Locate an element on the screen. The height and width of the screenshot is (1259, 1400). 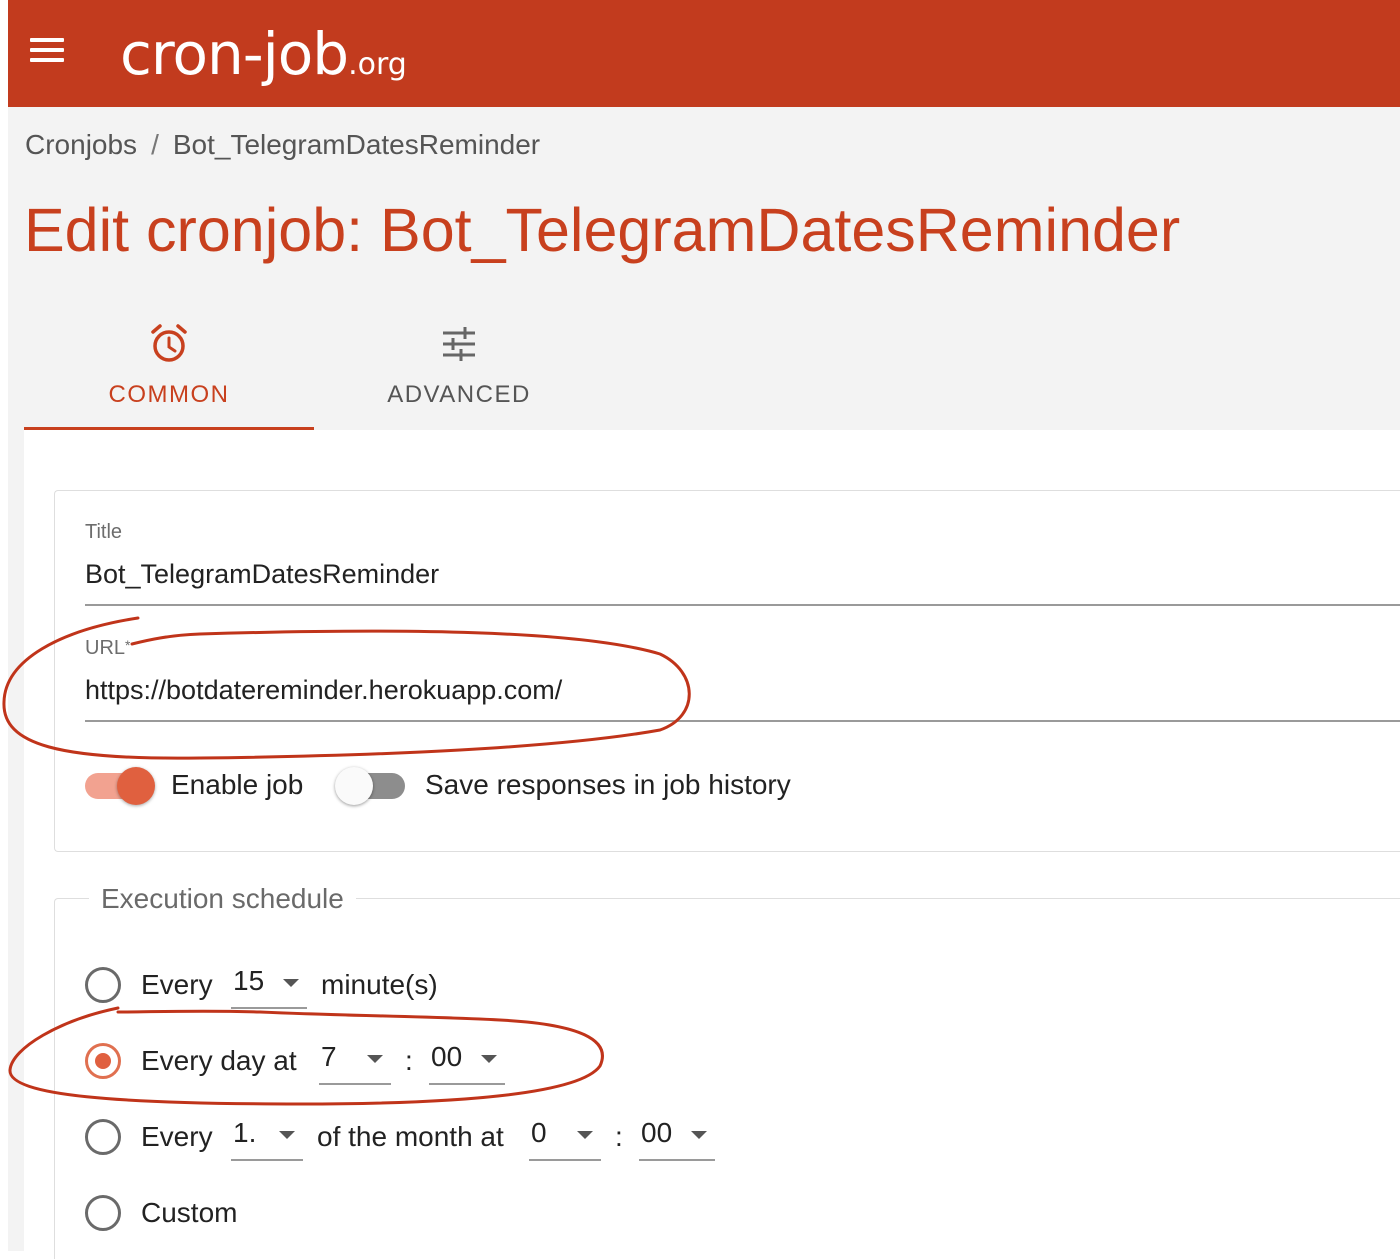
title-input is located at coordinates (685, 574).